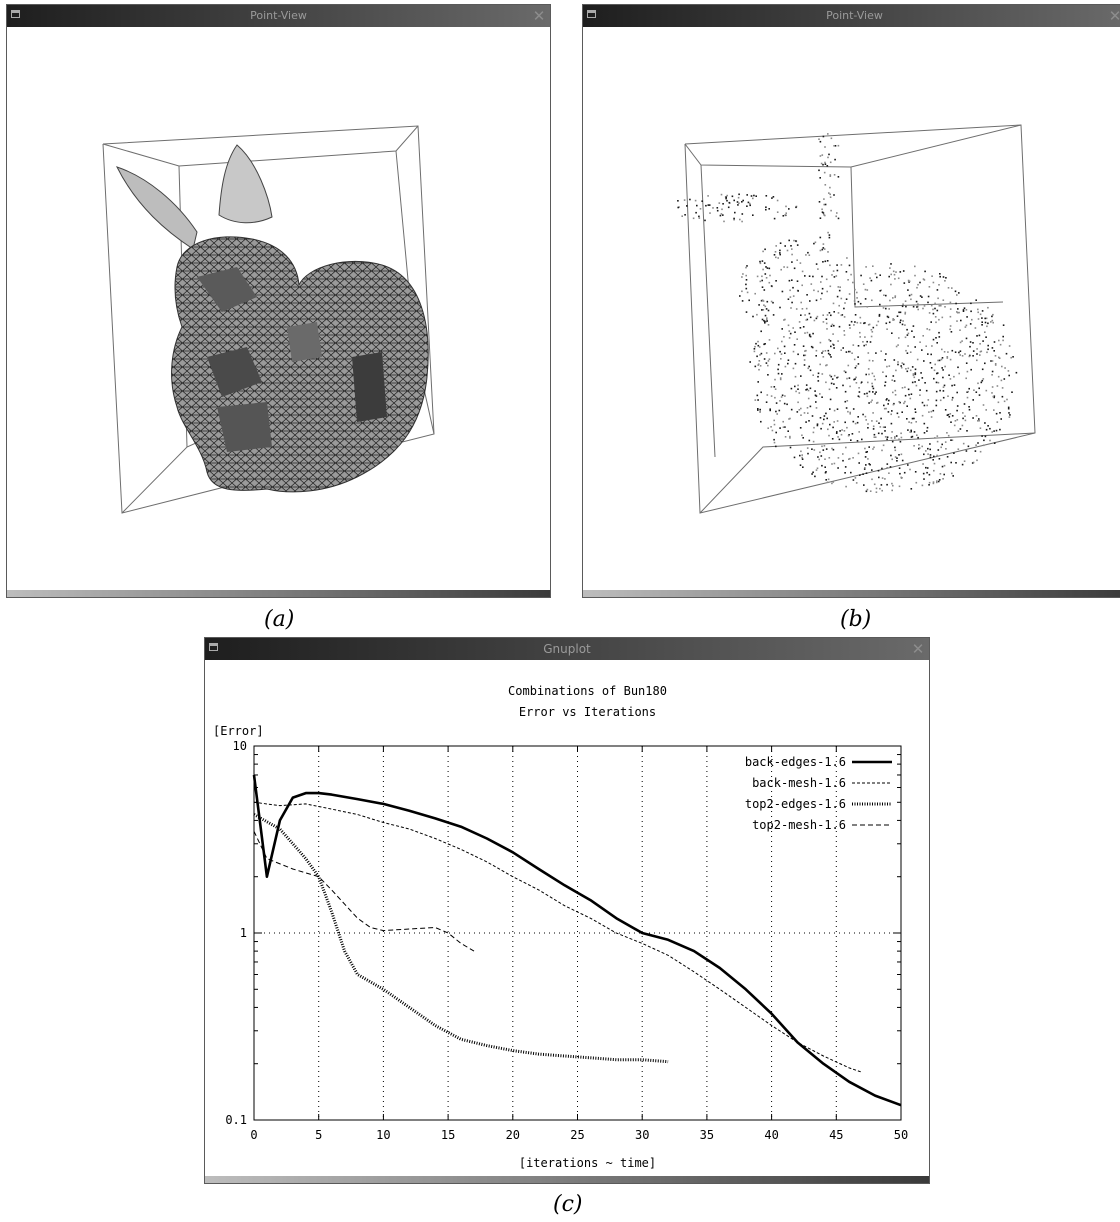  I want to click on titlebar-a: Point-View ✕, so click(278, 16).